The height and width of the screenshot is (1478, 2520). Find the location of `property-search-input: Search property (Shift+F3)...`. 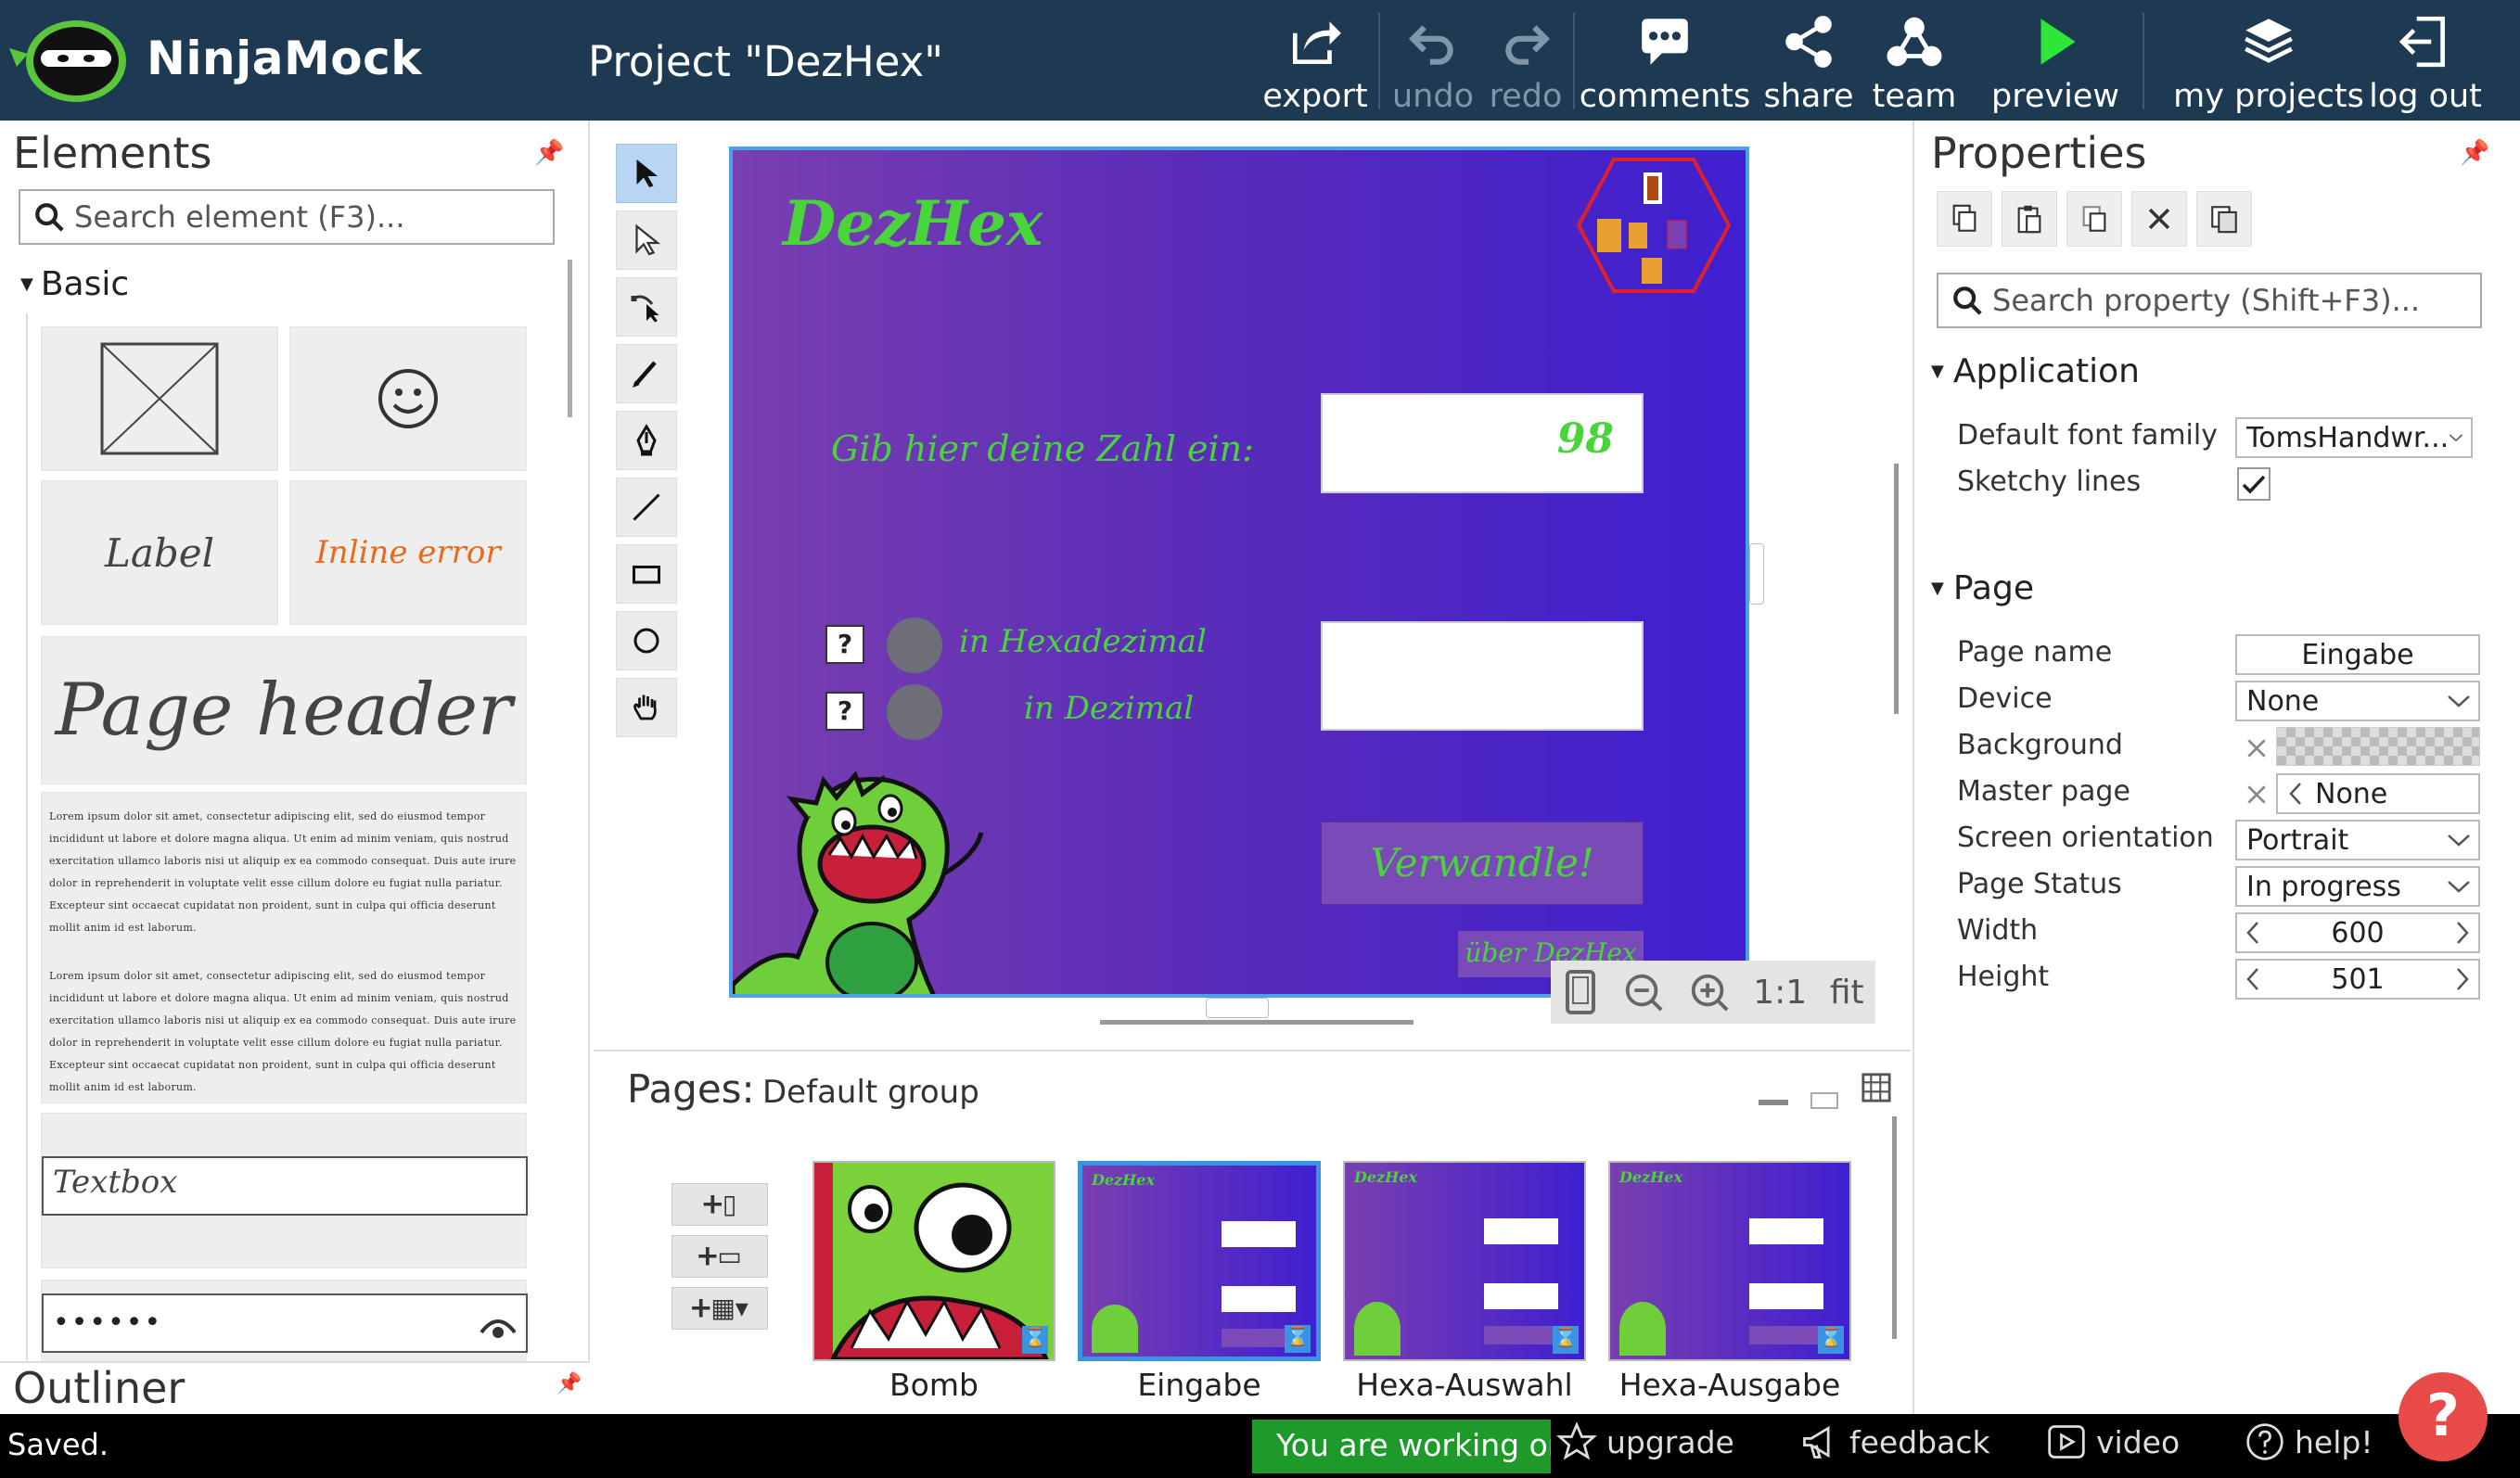

property-search-input: Search property (Shift+F3)... is located at coordinates (2209, 300).